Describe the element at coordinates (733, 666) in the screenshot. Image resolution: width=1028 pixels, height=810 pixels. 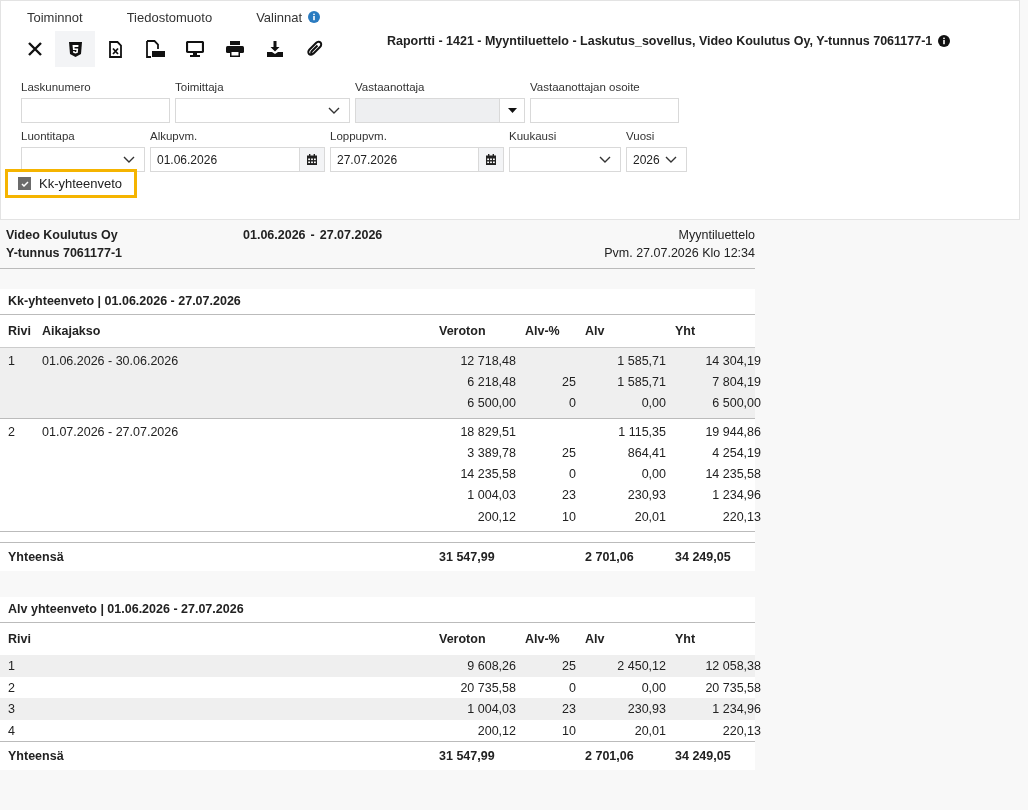
I see `table-cell: 12 058,38` at that location.